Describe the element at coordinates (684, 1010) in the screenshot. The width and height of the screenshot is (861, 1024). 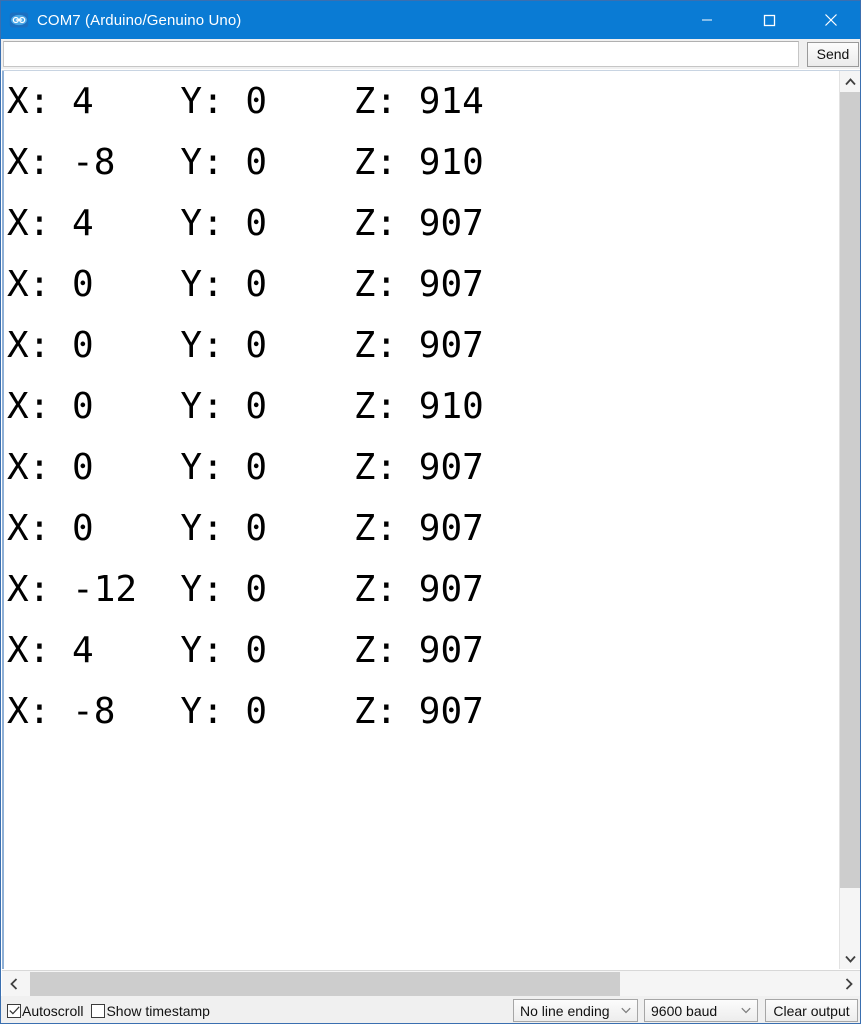
I see `baud-rate-value: 9600 baud` at that location.